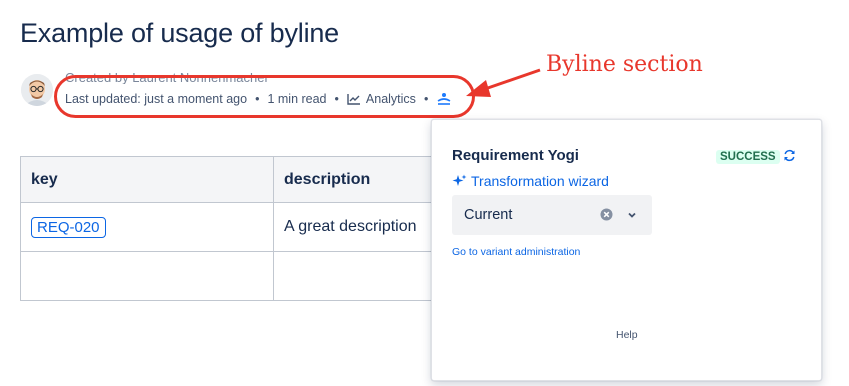 The image size is (849, 386). Describe the element at coordinates (459, 180) in the screenshot. I see `sparkle-icon` at that location.